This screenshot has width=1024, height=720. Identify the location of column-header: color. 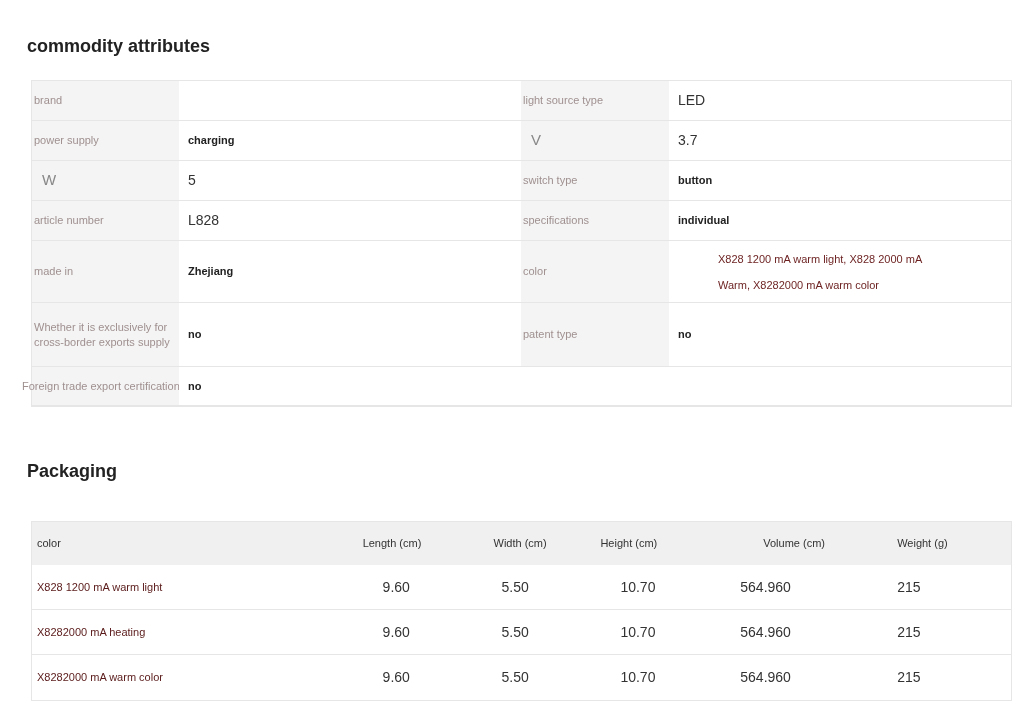
(49, 544).